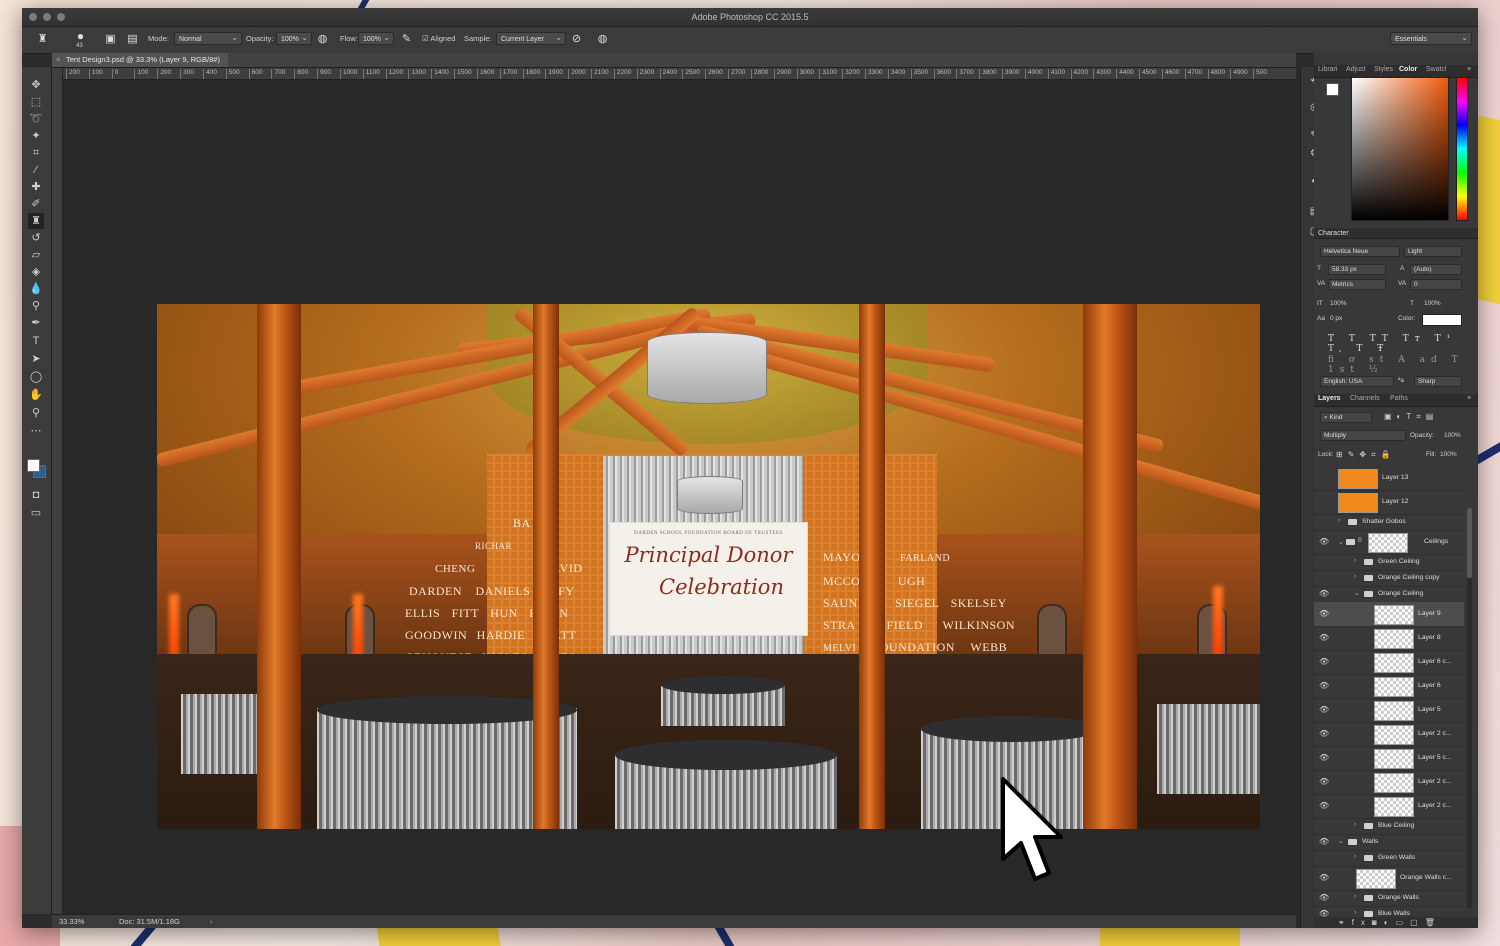  Describe the element at coordinates (1431, 38) in the screenshot. I see `workspace-dropdown: Essentials` at that location.